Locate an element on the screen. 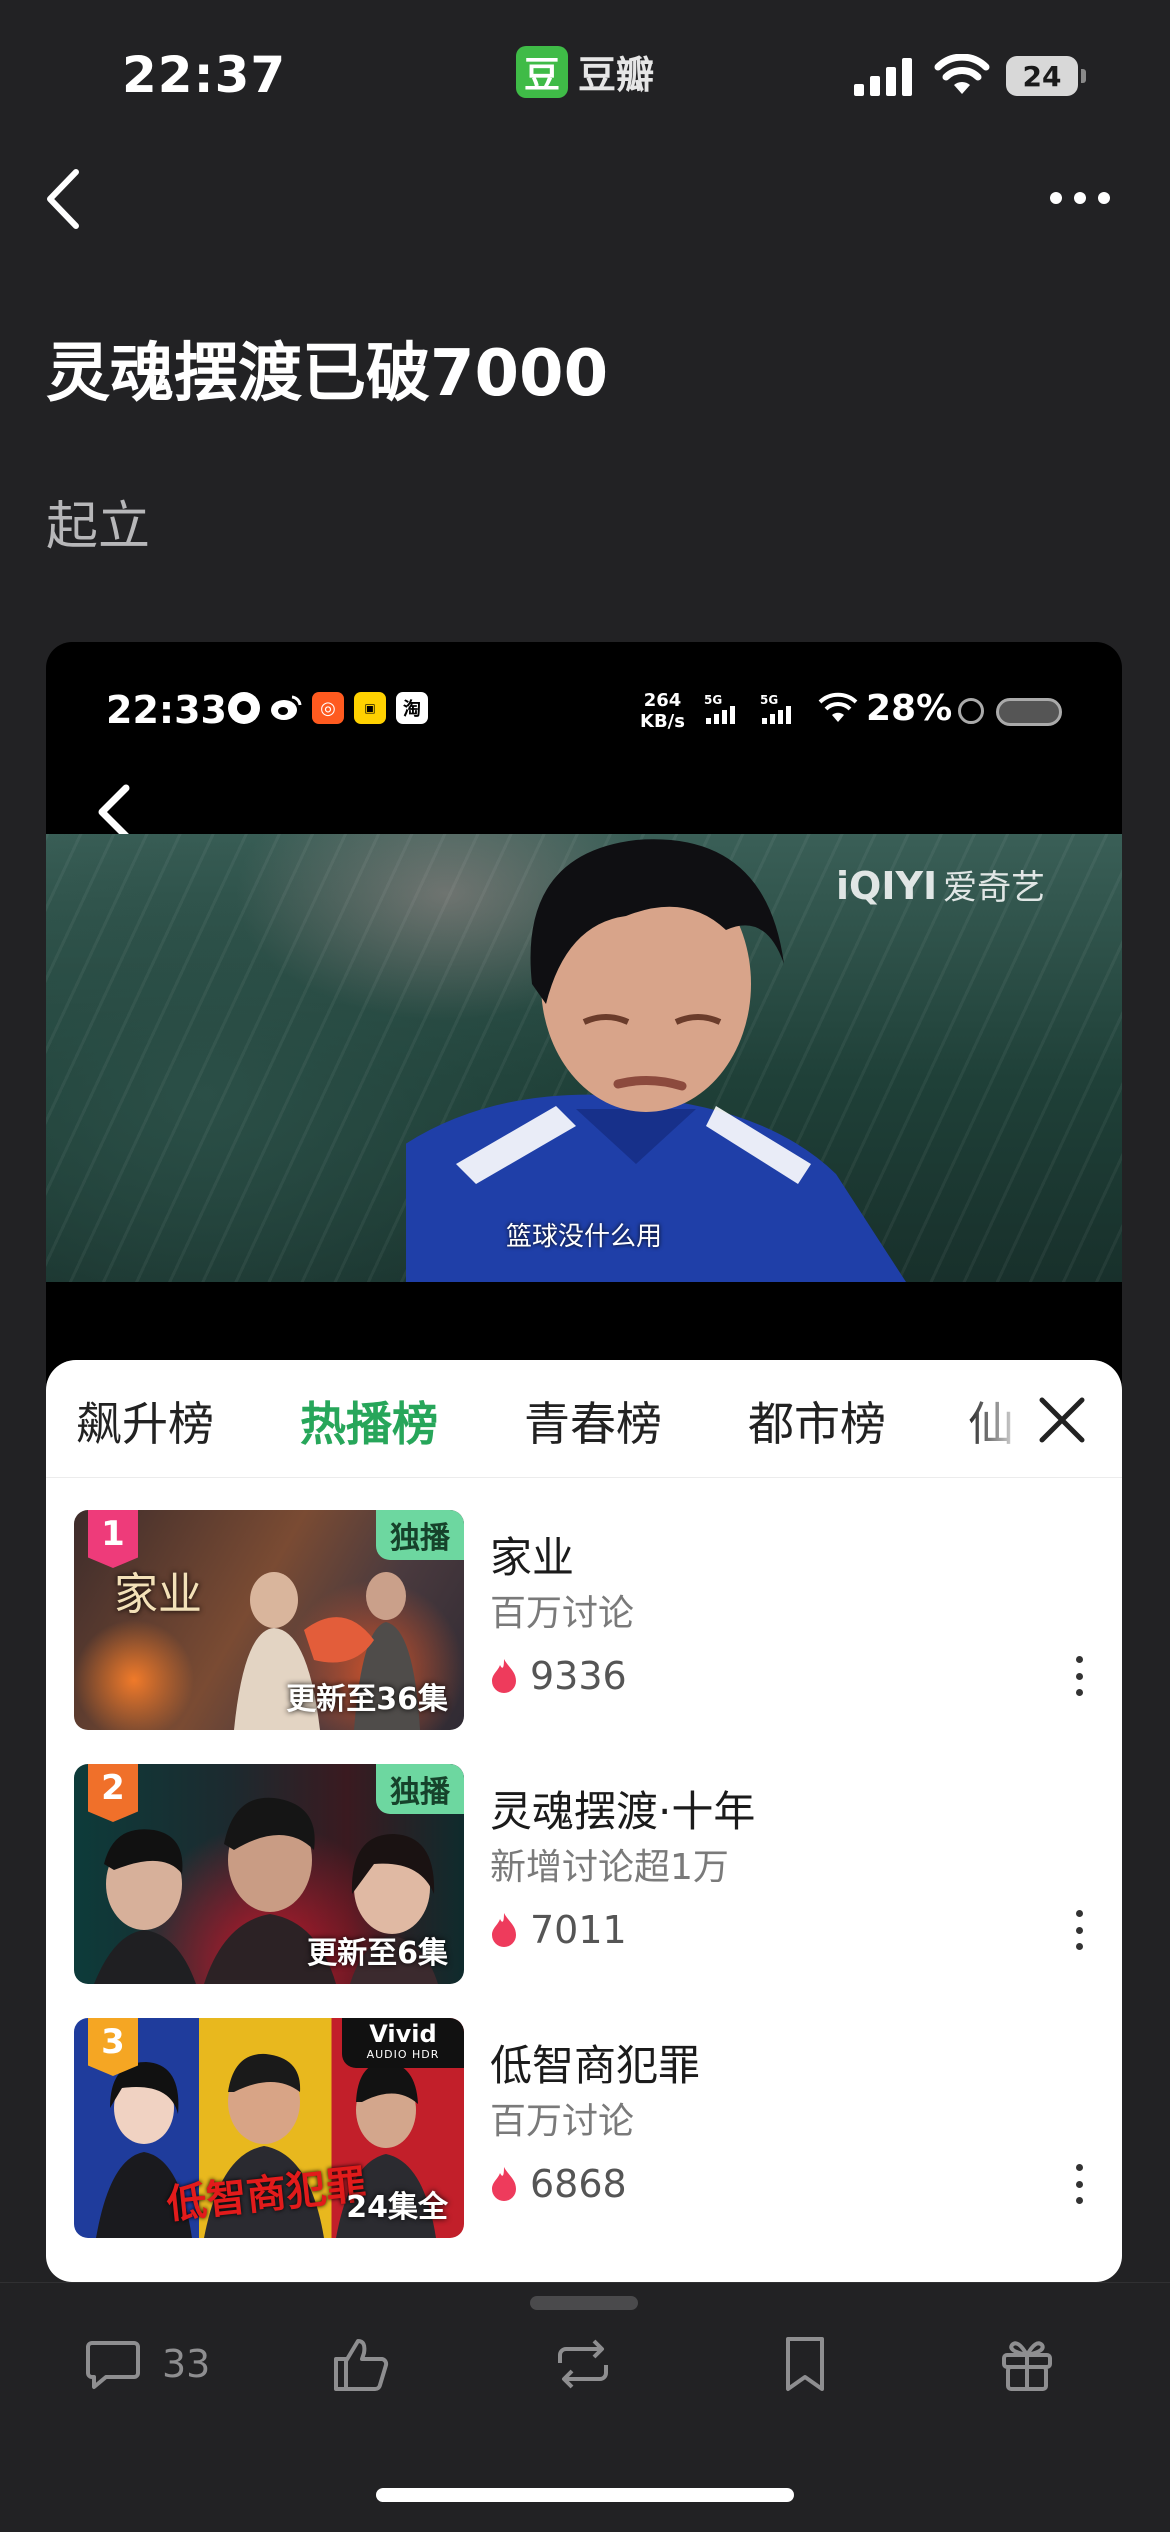 This screenshot has width=1170, height=2532. status-time: 22:37 is located at coordinates (204, 75).